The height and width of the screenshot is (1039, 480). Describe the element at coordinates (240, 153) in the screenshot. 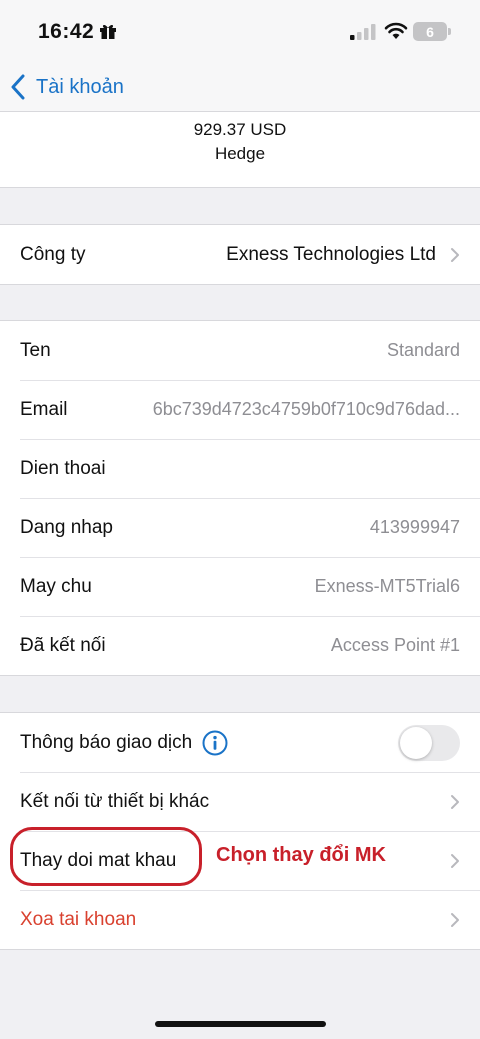

I see `account-mode: Hedge` at that location.